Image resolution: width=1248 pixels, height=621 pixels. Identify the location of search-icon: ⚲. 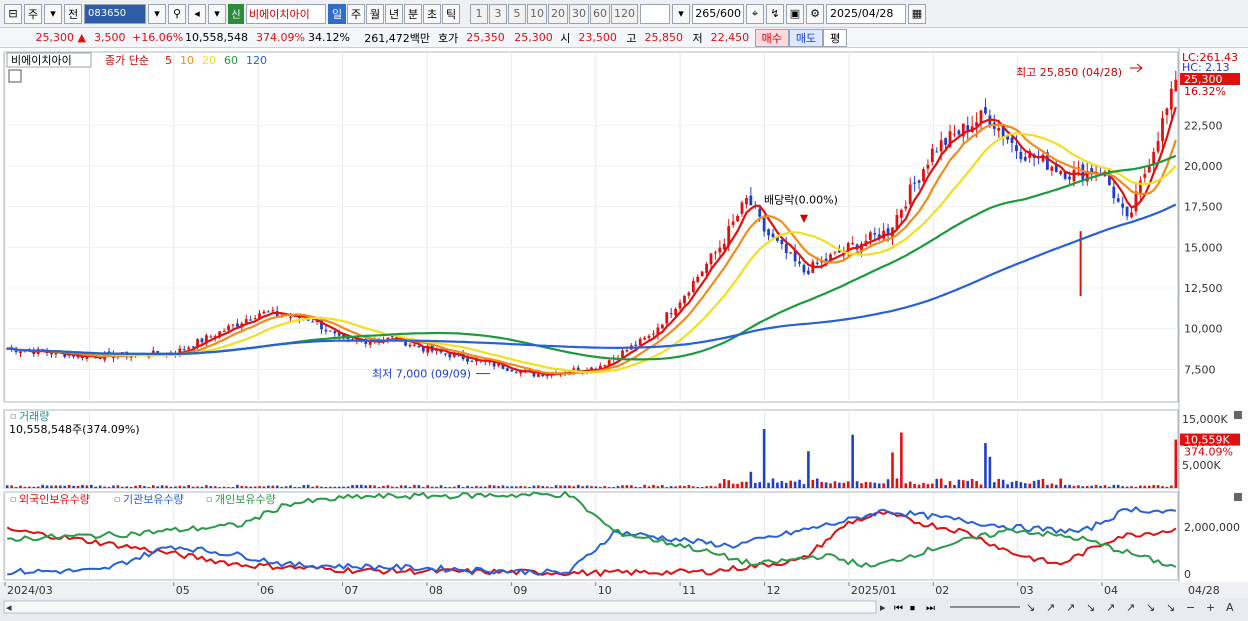
(177, 13).